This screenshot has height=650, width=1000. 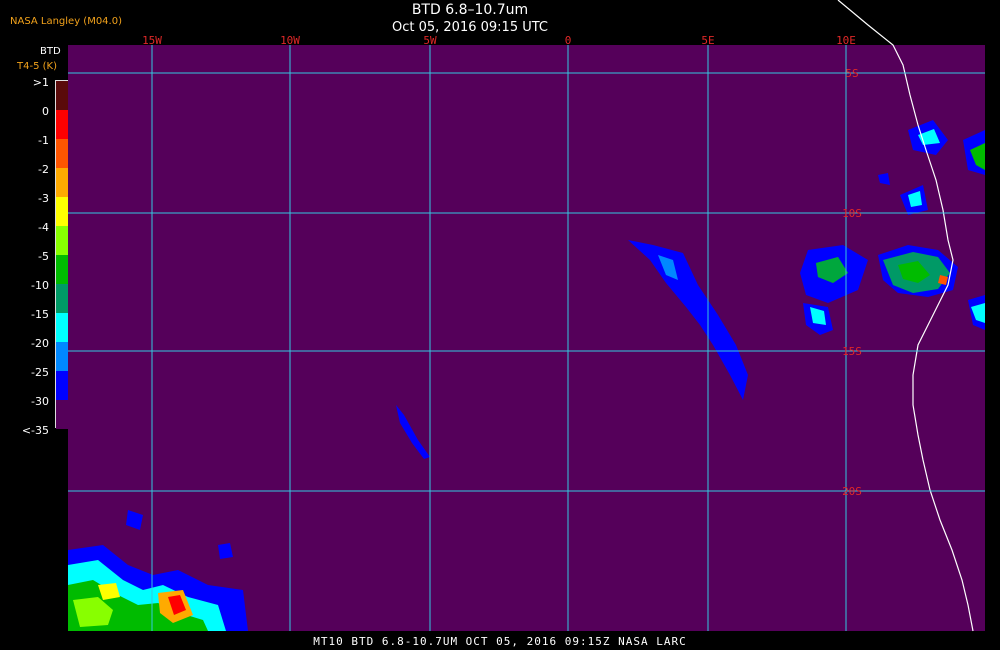 I want to click on colorbar-tick-label: -15, so click(x=40, y=314).